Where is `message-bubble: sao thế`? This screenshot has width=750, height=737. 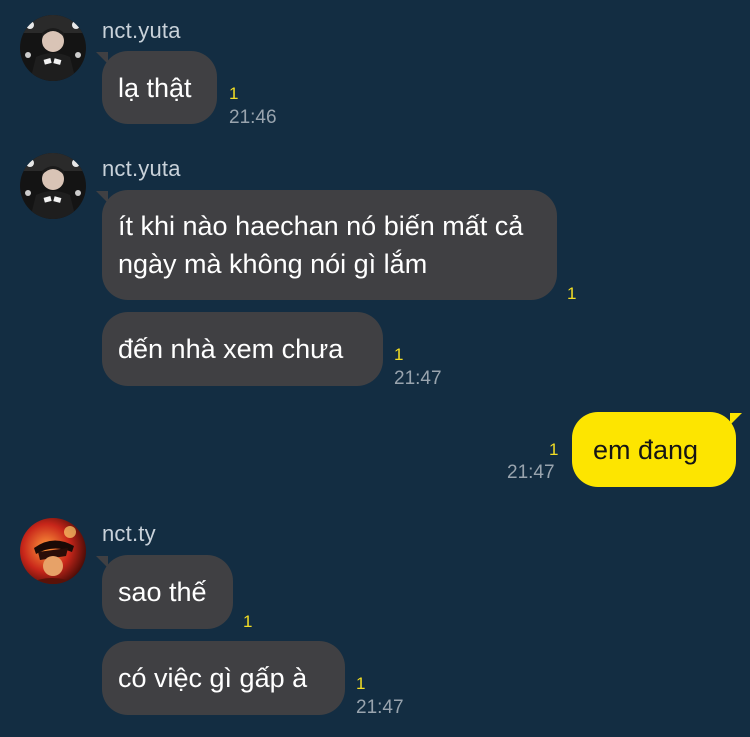
message-bubble: sao thế is located at coordinates (167, 592).